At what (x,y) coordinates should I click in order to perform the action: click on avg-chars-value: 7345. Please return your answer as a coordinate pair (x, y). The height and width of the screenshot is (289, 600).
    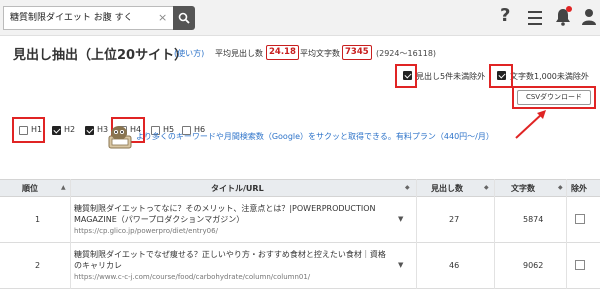
    Looking at the image, I should click on (357, 52).